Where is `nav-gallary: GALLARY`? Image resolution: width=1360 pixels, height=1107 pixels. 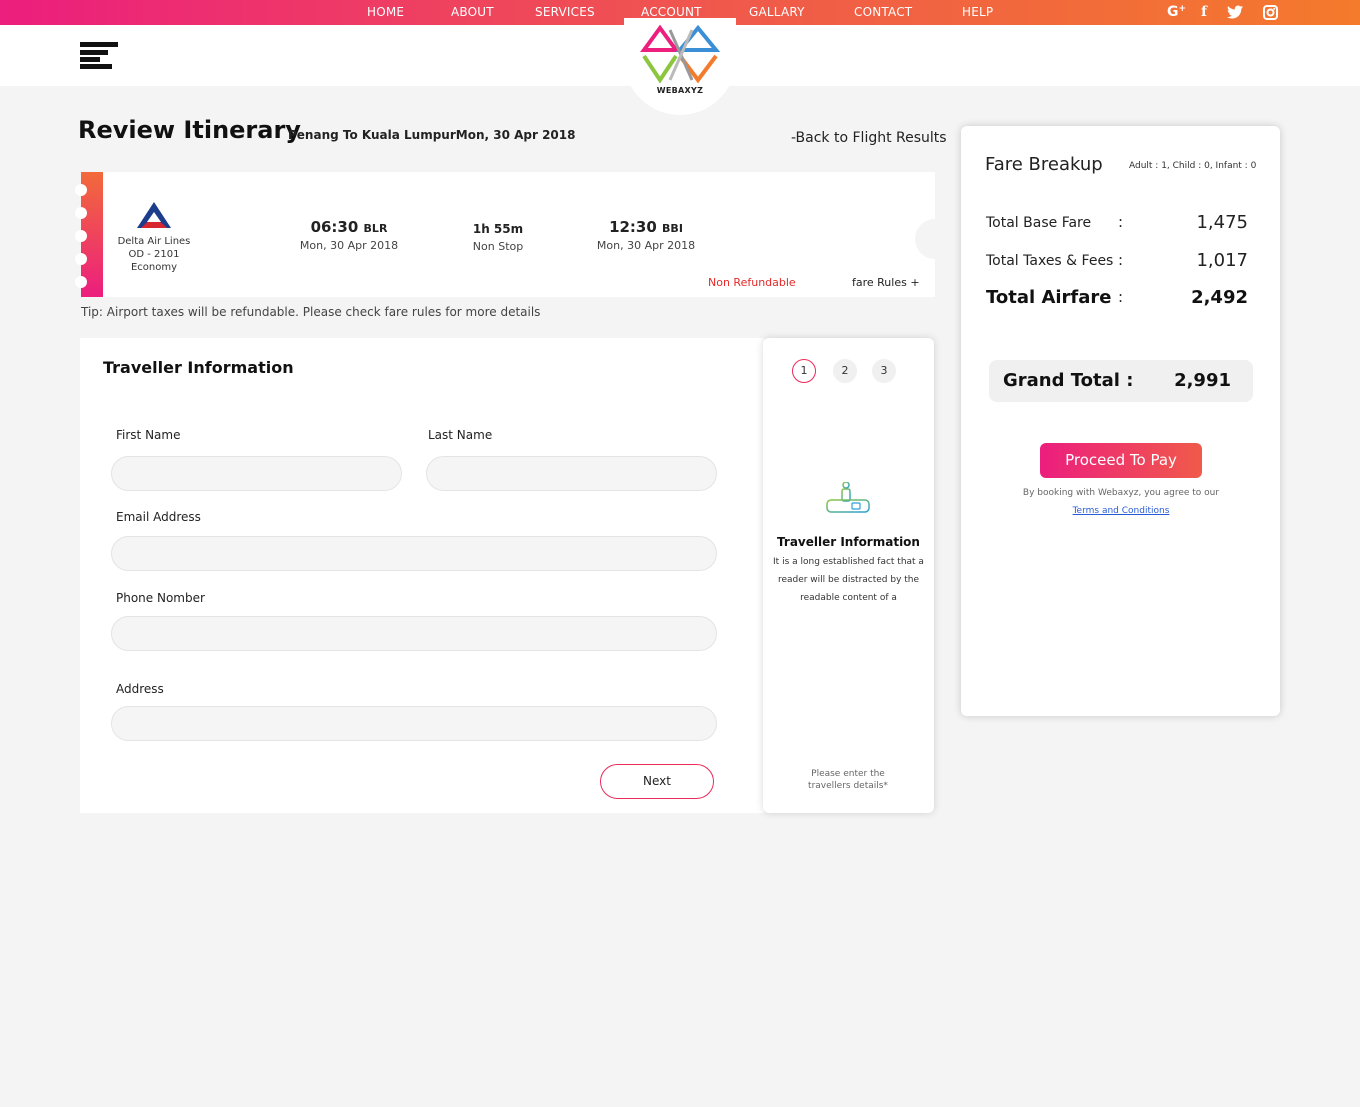 nav-gallary: GALLARY is located at coordinates (777, 12).